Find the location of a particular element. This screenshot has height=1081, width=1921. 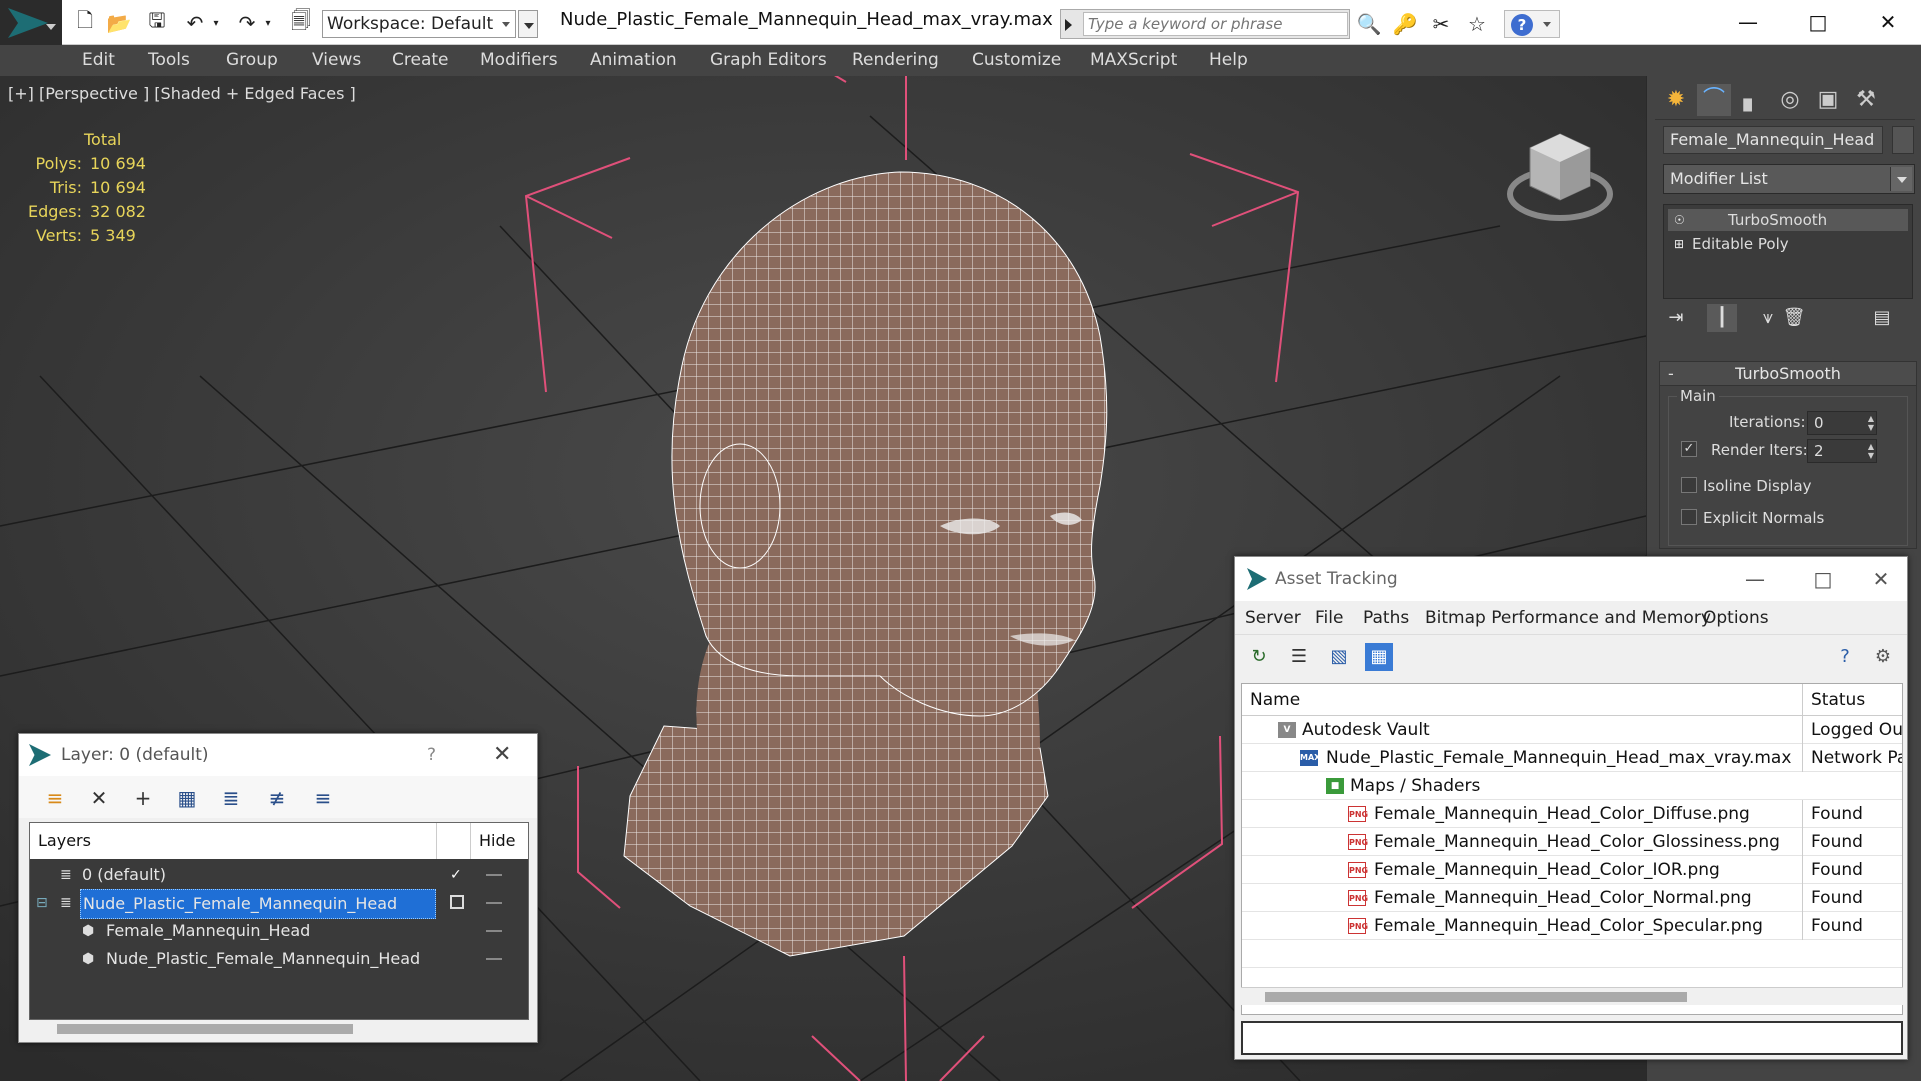

table-view-icon: ▦ is located at coordinates (1379, 657).